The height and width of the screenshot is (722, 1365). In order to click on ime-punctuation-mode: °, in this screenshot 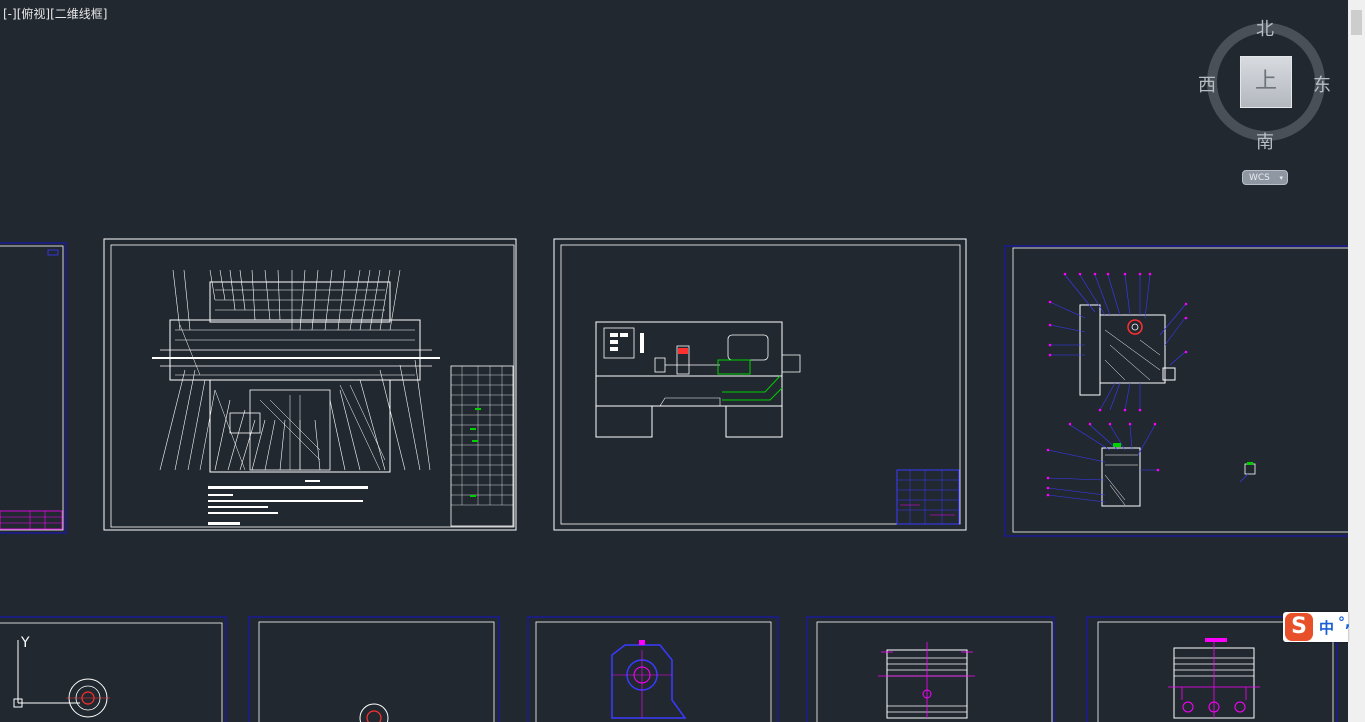, I will do `click(1344, 623)`.